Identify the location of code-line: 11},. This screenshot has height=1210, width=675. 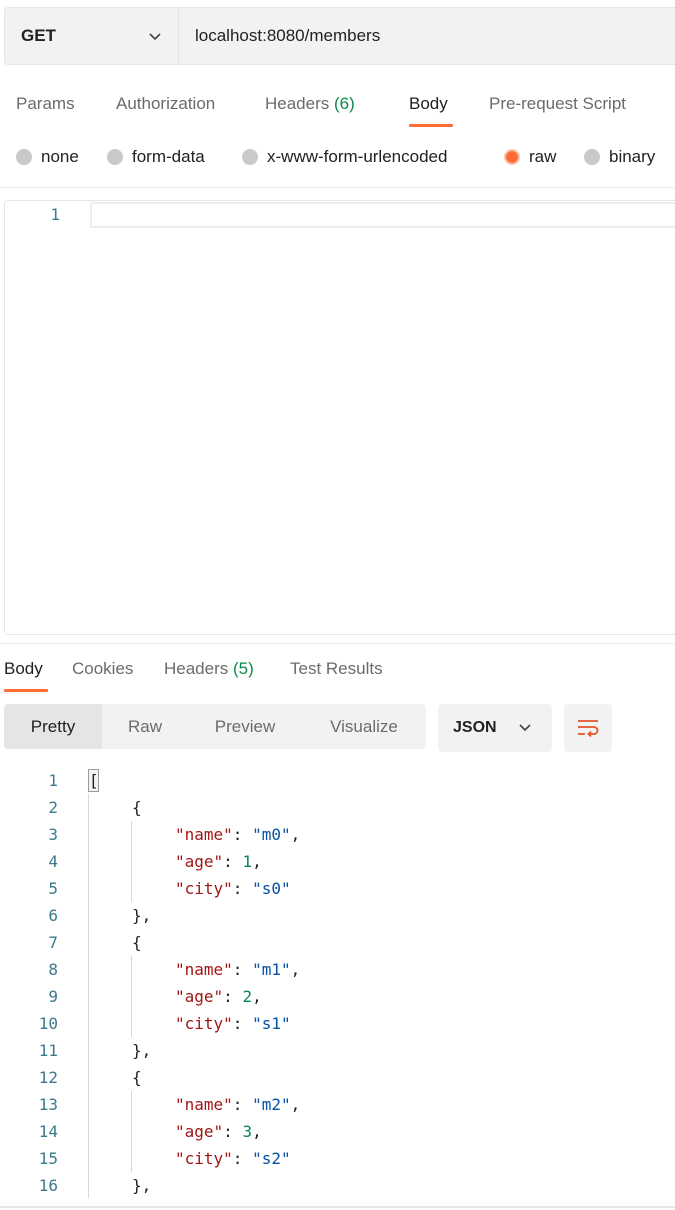
(337, 1050).